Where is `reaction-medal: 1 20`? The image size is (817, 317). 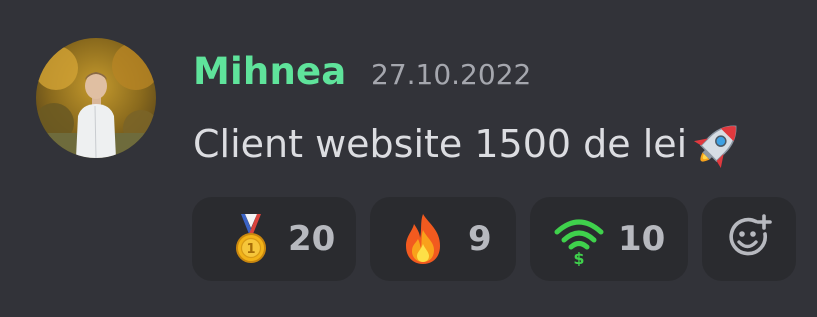
reaction-medal: 1 20 is located at coordinates (274, 239).